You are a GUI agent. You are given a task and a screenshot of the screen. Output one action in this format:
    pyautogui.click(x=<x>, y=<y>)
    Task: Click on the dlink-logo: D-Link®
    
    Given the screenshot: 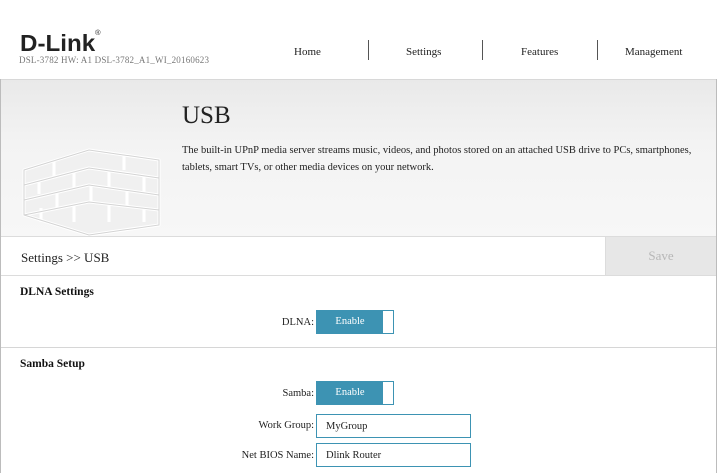 What is the action you would take?
    pyautogui.click(x=60, y=43)
    